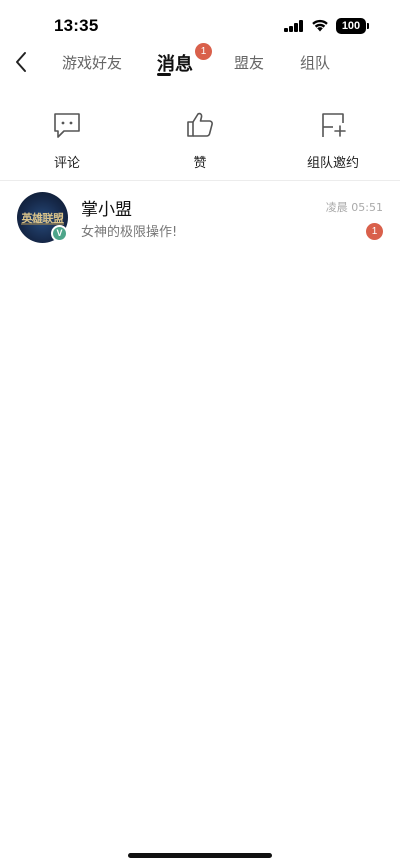 The width and height of the screenshot is (400, 866). Describe the element at coordinates (374, 231) in the screenshot. I see `conversation-unread-badge: 1` at that location.